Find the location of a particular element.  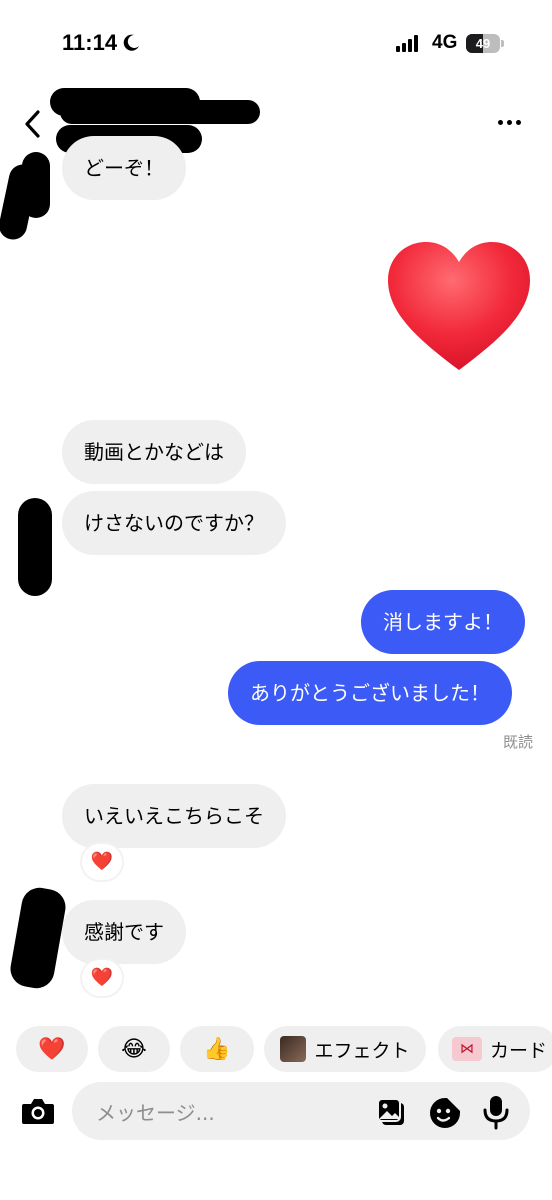

thumbs-up-emoji: 👍 is located at coordinates (217, 1049).